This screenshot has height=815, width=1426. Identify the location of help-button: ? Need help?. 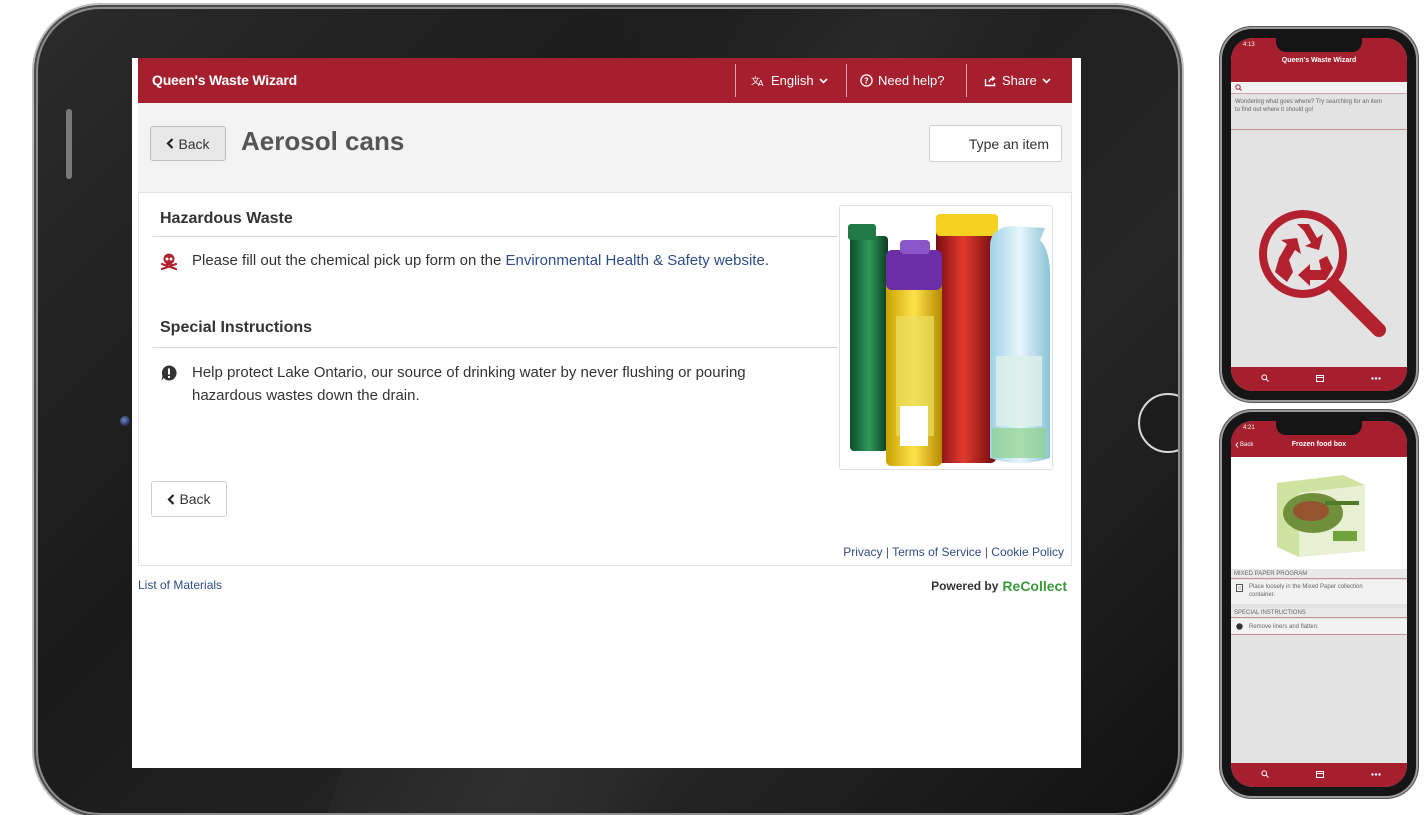
(902, 80).